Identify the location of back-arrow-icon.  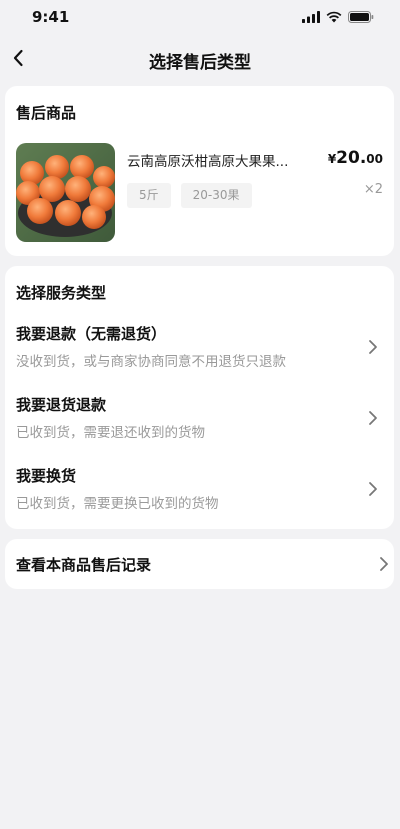
(18, 58).